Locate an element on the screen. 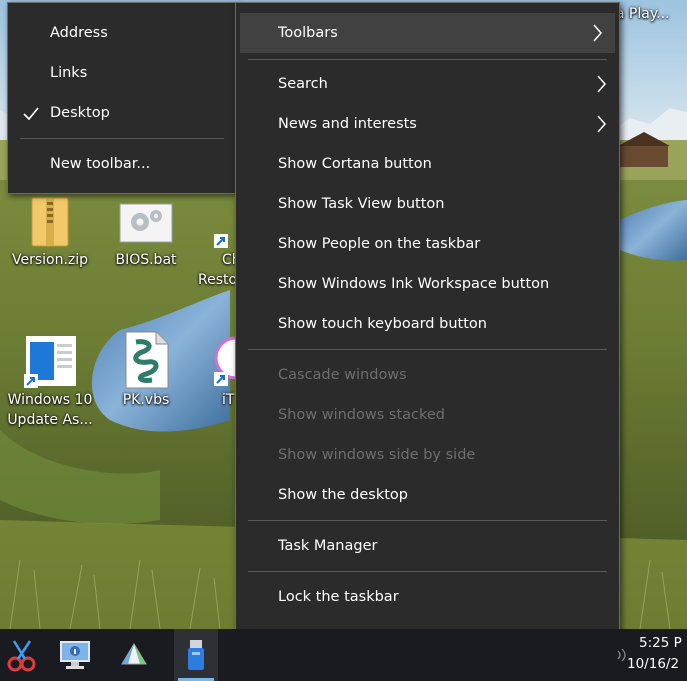 The height and width of the screenshot is (681, 687). desktop-icon-label: Version.zip is located at coordinates (50, 260).